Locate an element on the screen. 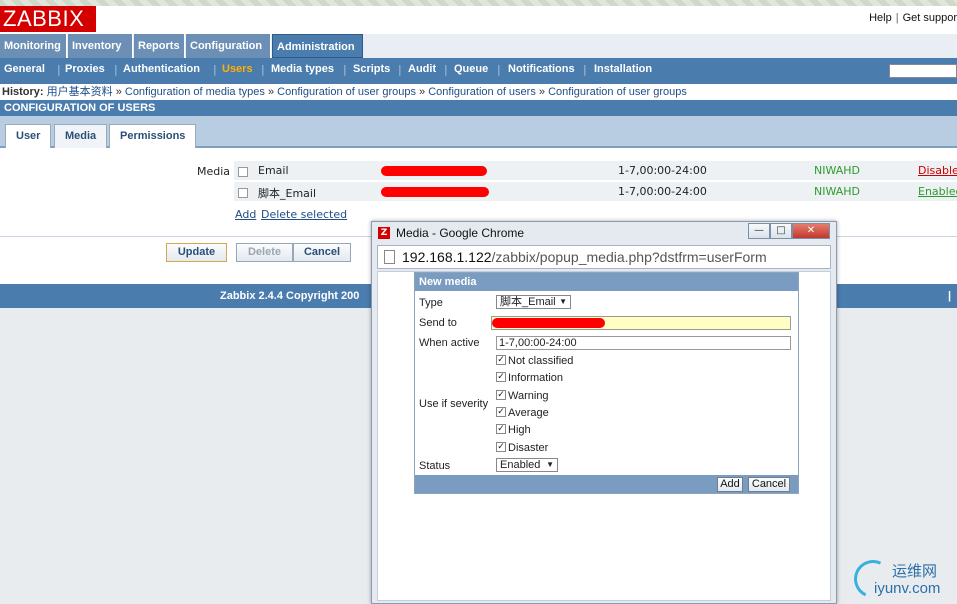 The width and height of the screenshot is (957, 604). media-status-link: Enabled is located at coordinates (937, 191).